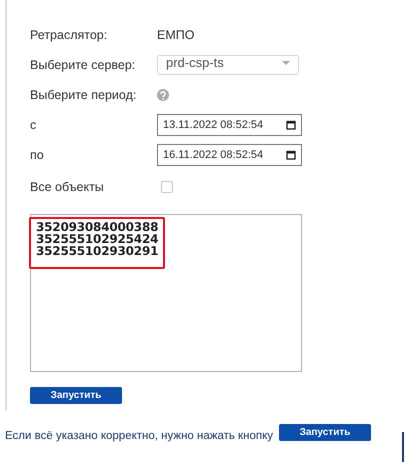 The width and height of the screenshot is (406, 462). Describe the element at coordinates (97, 243) in the screenshot. I see `highlighted-ids: 352093084000388 352555102925424 352555102930291` at that location.